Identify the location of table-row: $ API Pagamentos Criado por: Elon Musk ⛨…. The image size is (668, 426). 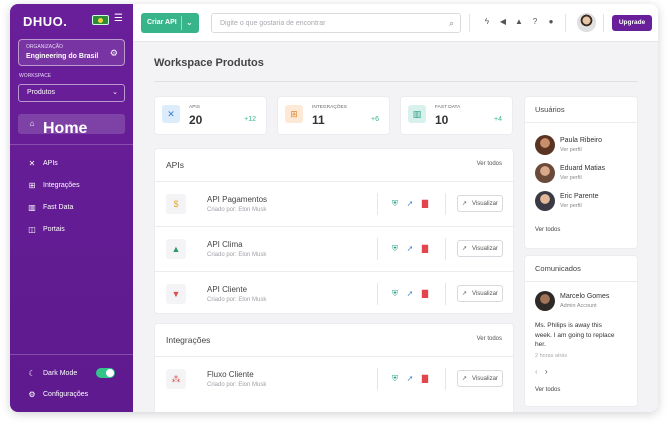
(335, 204).